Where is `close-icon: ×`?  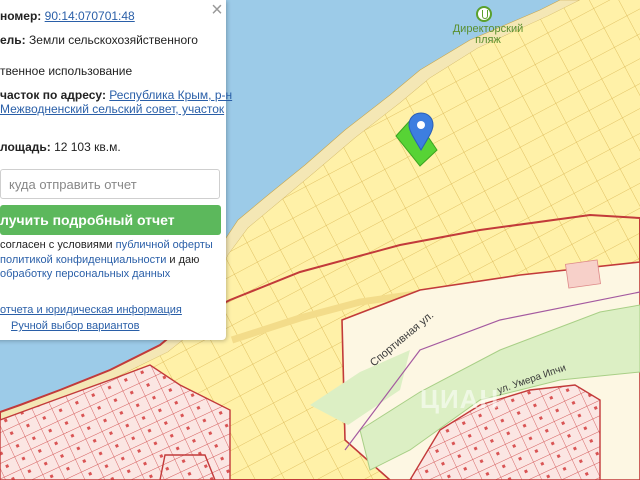
close-icon: × is located at coordinates (217, 10).